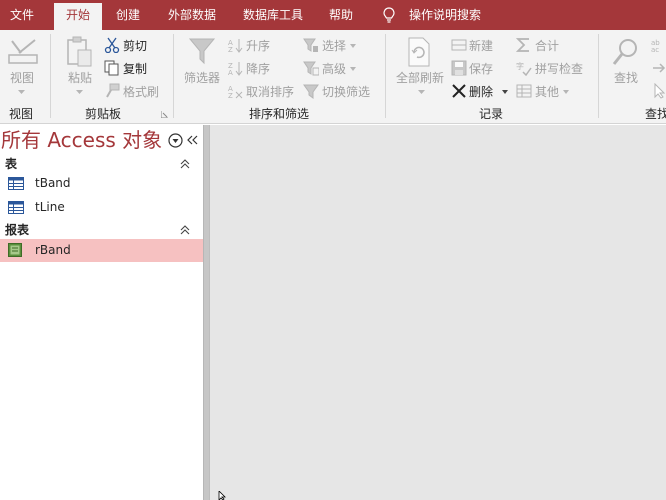  Describe the element at coordinates (164, 114) in the screenshot. I see `dialog-launcher-icon` at that location.